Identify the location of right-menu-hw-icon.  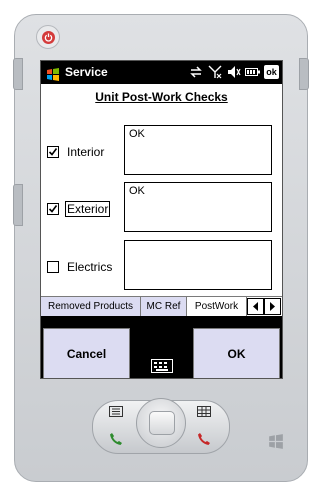
(204, 411).